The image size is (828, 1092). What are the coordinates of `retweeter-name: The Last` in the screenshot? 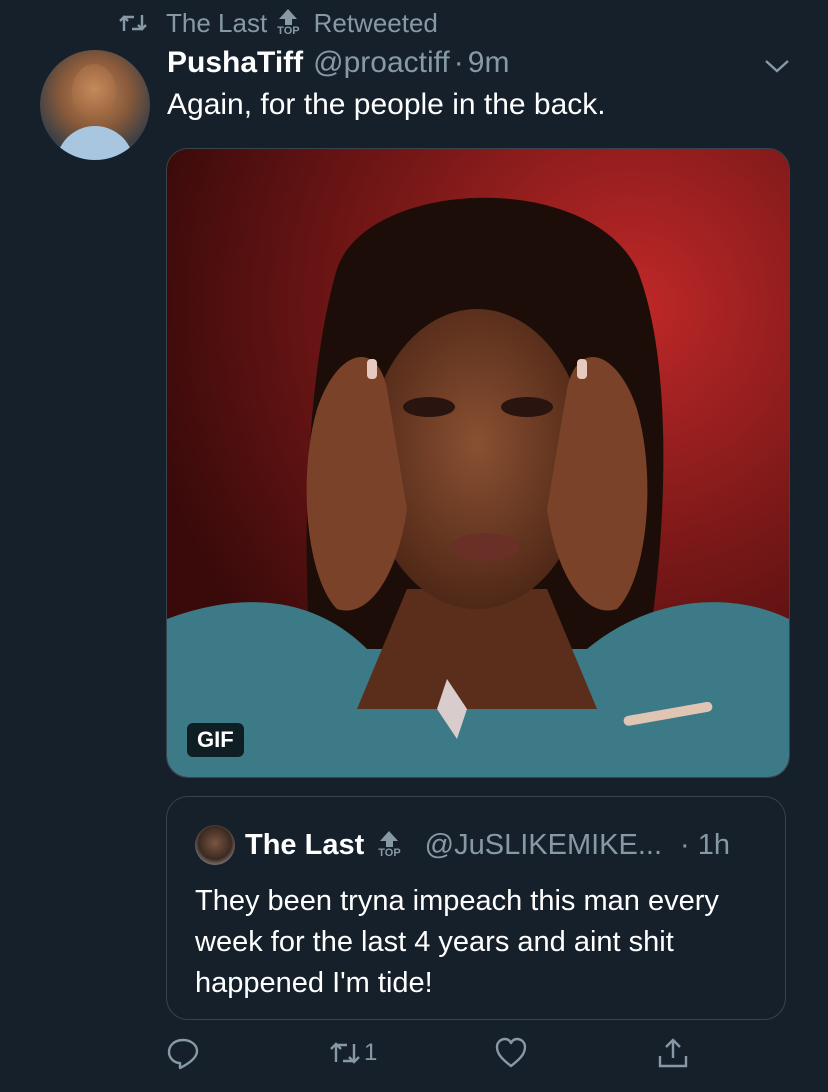 It's located at (216, 23).